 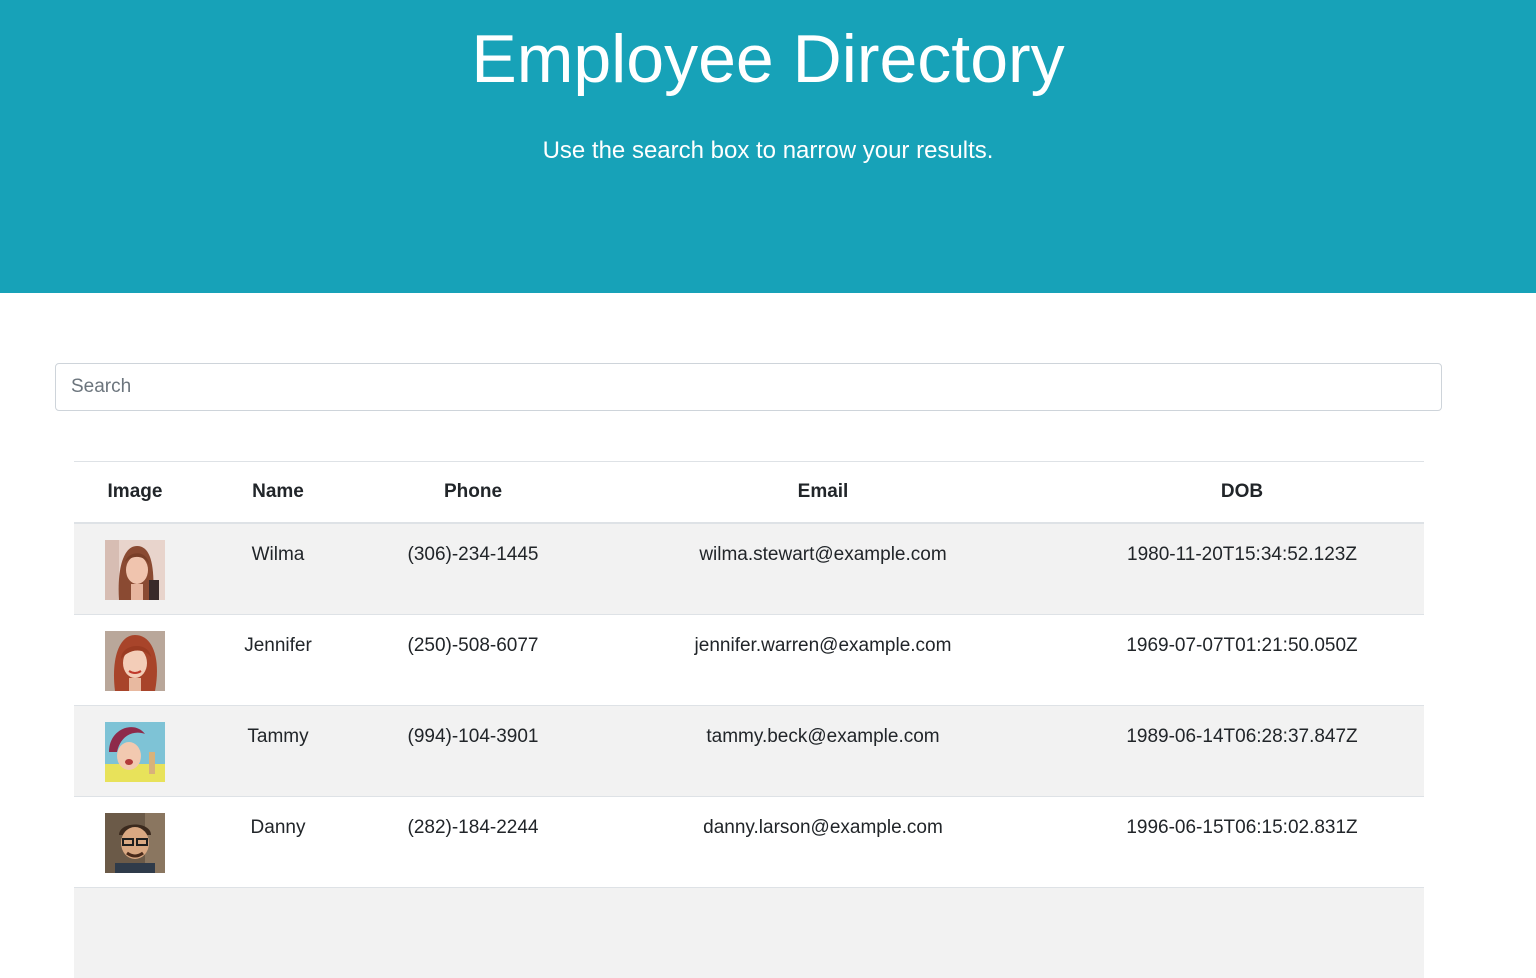 What do you see at coordinates (1242, 841) in the screenshot?
I see `dob-cell: 1996-06-15T06:15:02.831Z` at bounding box center [1242, 841].